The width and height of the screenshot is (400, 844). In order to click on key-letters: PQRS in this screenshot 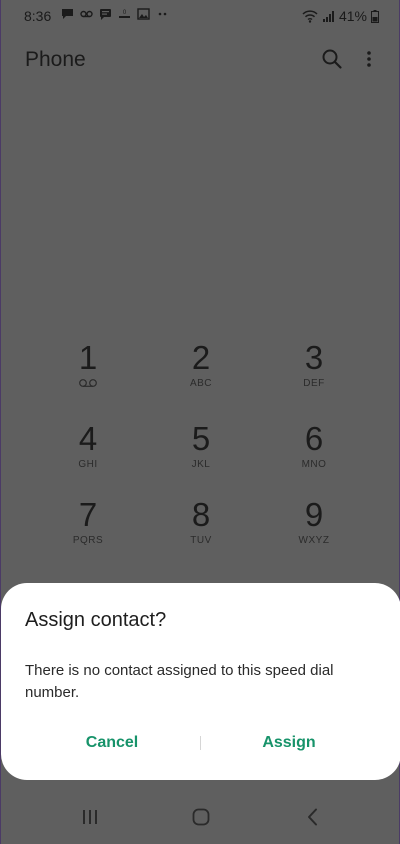, I will do `click(88, 540)`.